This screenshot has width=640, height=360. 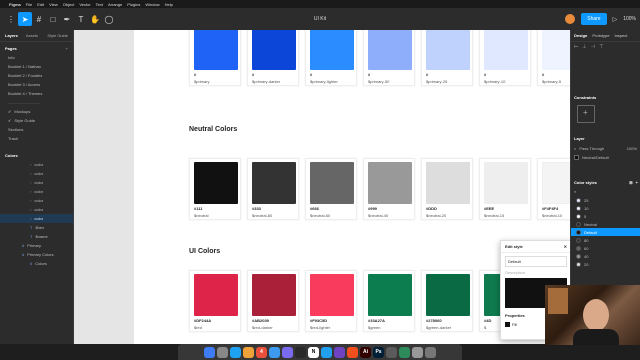 I want to click on color-swatch-card: #DF244A $red, so click(x=215, y=301).